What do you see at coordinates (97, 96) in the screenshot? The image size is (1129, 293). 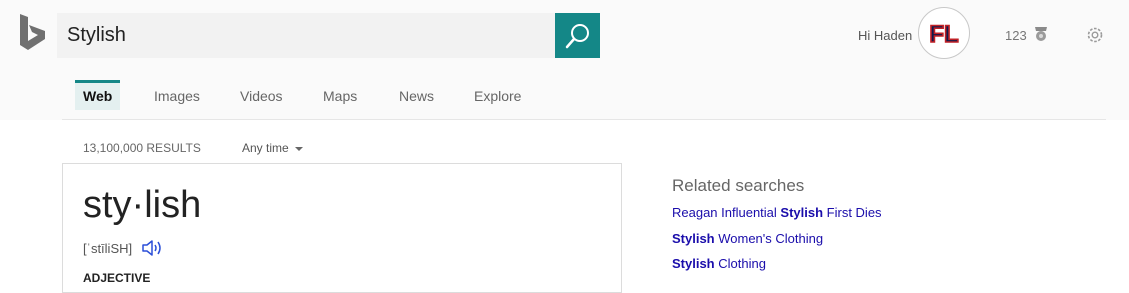 I see `tab-web: Web` at bounding box center [97, 96].